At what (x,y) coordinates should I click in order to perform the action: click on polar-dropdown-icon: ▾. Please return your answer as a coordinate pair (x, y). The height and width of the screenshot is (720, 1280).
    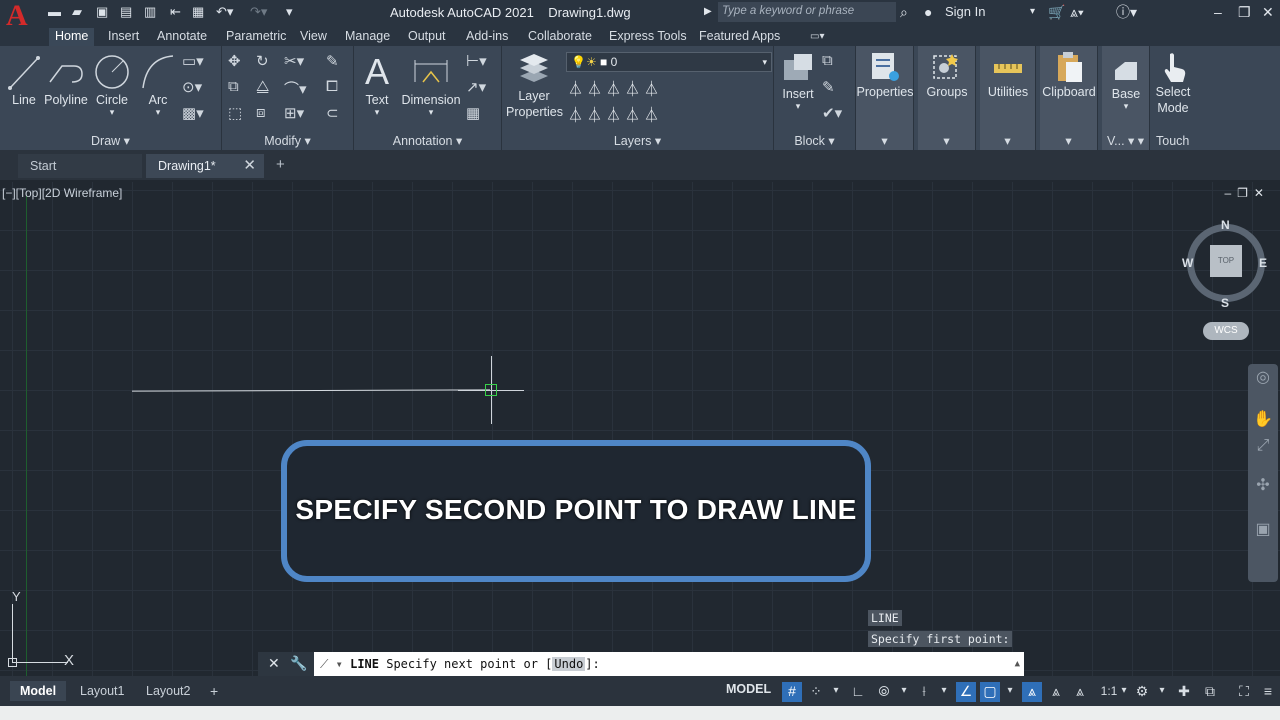
    Looking at the image, I should click on (904, 692).